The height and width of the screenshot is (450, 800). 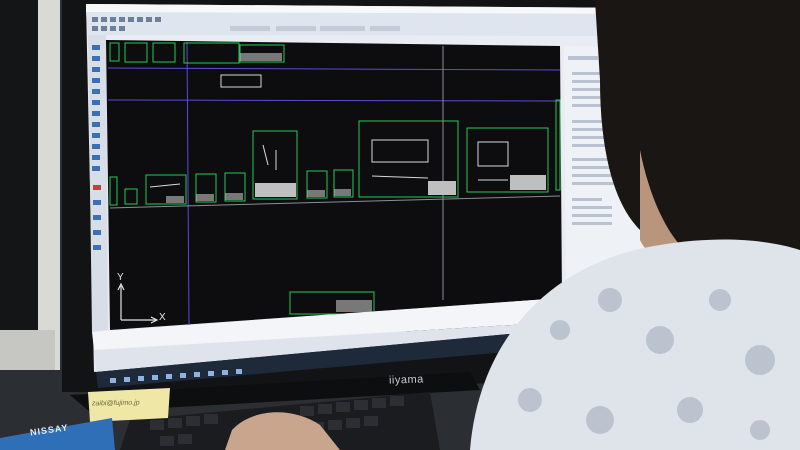 I want to click on ucs-axis-y-label: Y, so click(x=120, y=277).